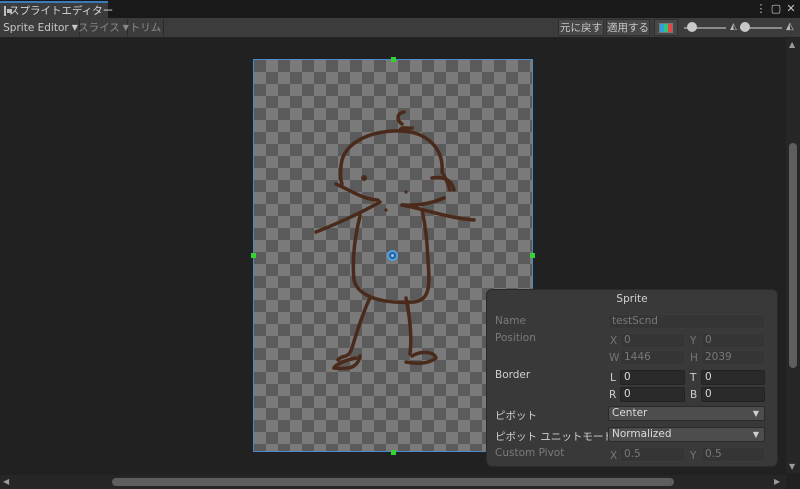 The height and width of the screenshot is (489, 800). I want to click on sprite-editor-mode-label: Sprite Editor, so click(36, 27).